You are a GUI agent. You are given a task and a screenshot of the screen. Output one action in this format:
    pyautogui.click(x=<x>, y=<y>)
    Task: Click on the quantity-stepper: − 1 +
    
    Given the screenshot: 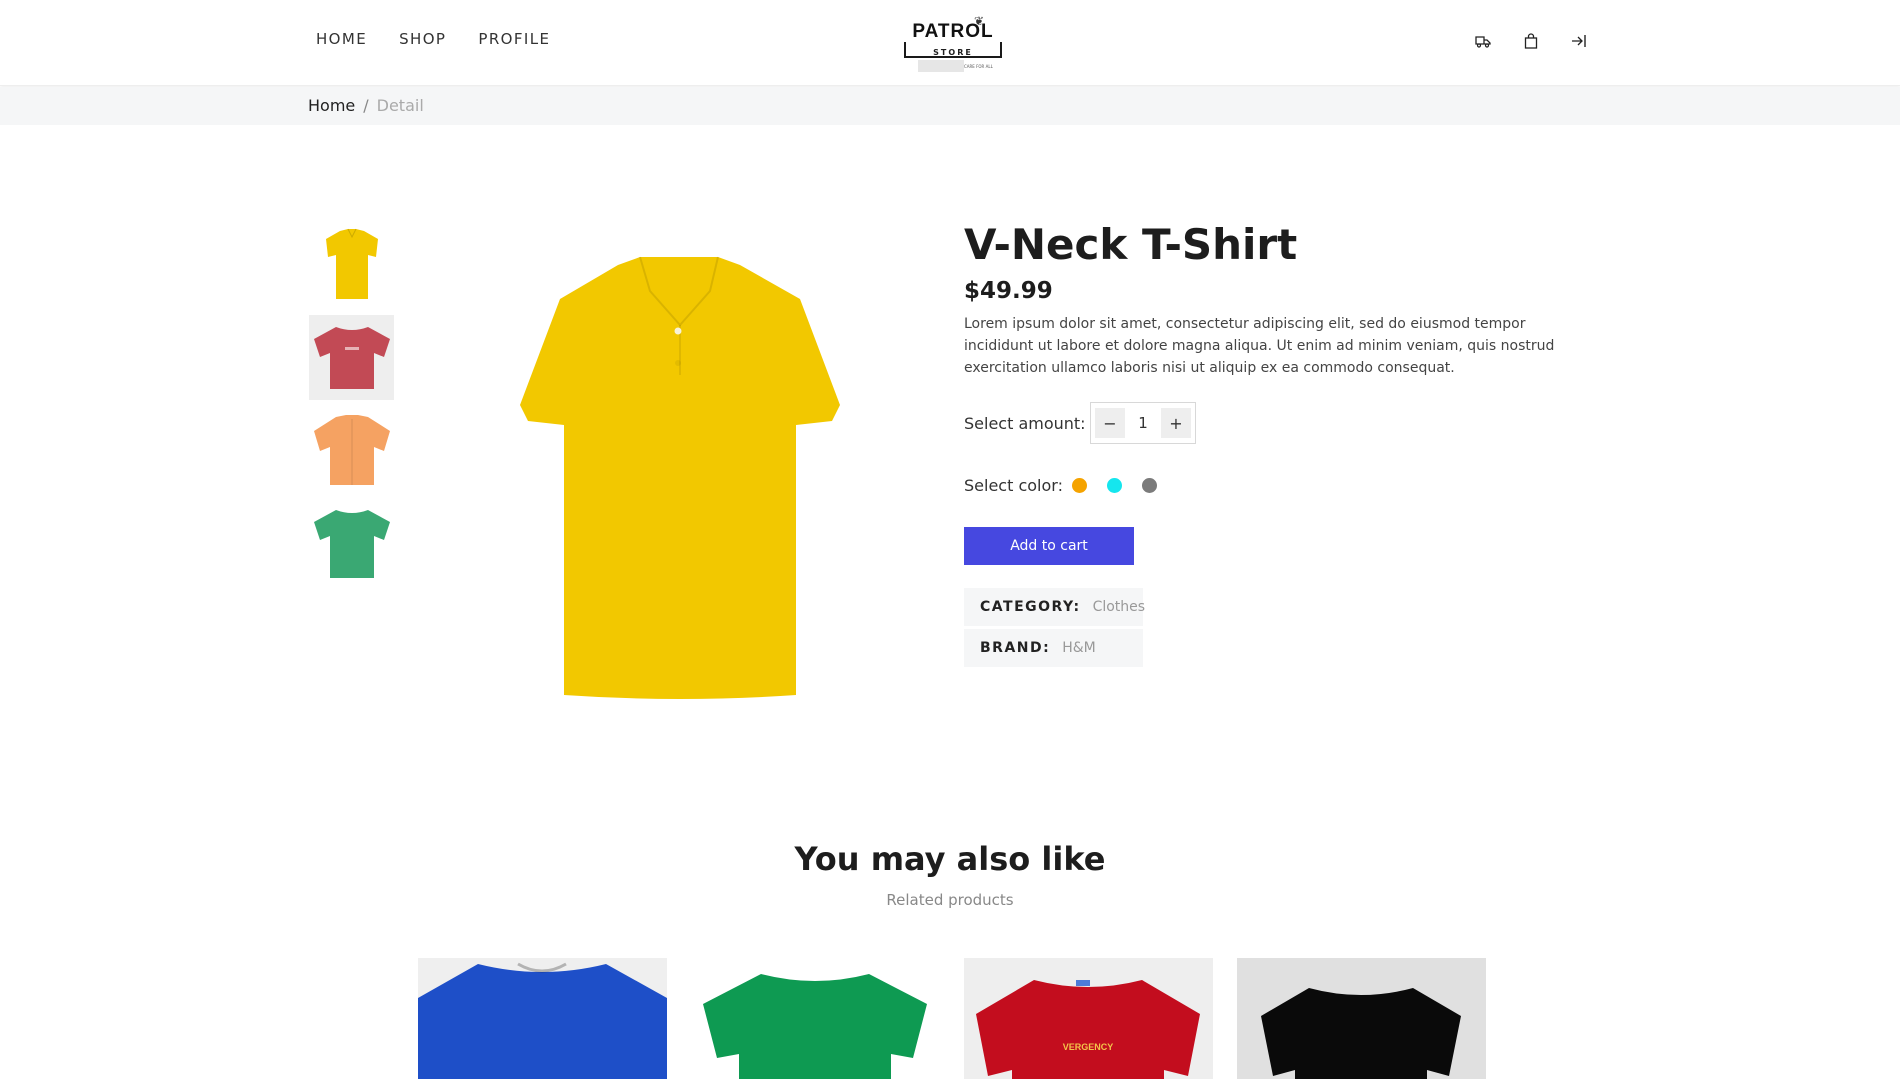 What is the action you would take?
    pyautogui.click(x=1143, y=423)
    